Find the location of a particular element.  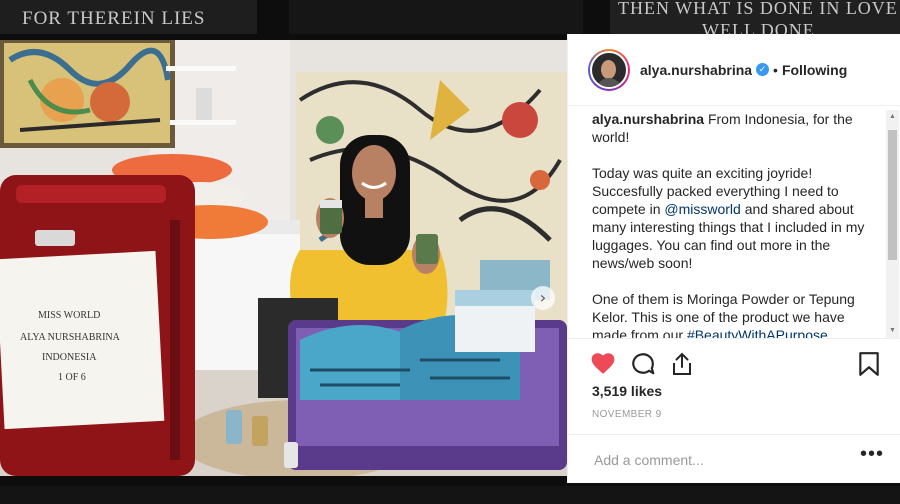

following-button: Following is located at coordinates (814, 70).